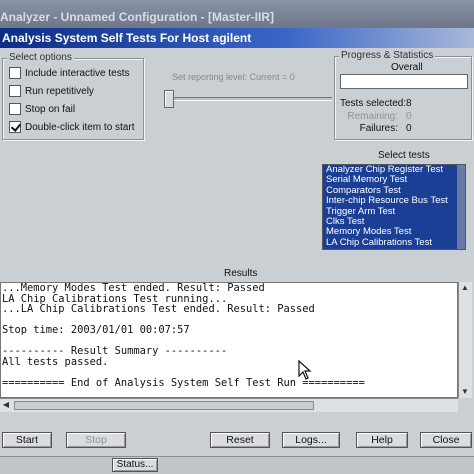 The width and height of the screenshot is (474, 474). What do you see at coordinates (15, 127) in the screenshot?
I see `checkbox-box-checked` at bounding box center [15, 127].